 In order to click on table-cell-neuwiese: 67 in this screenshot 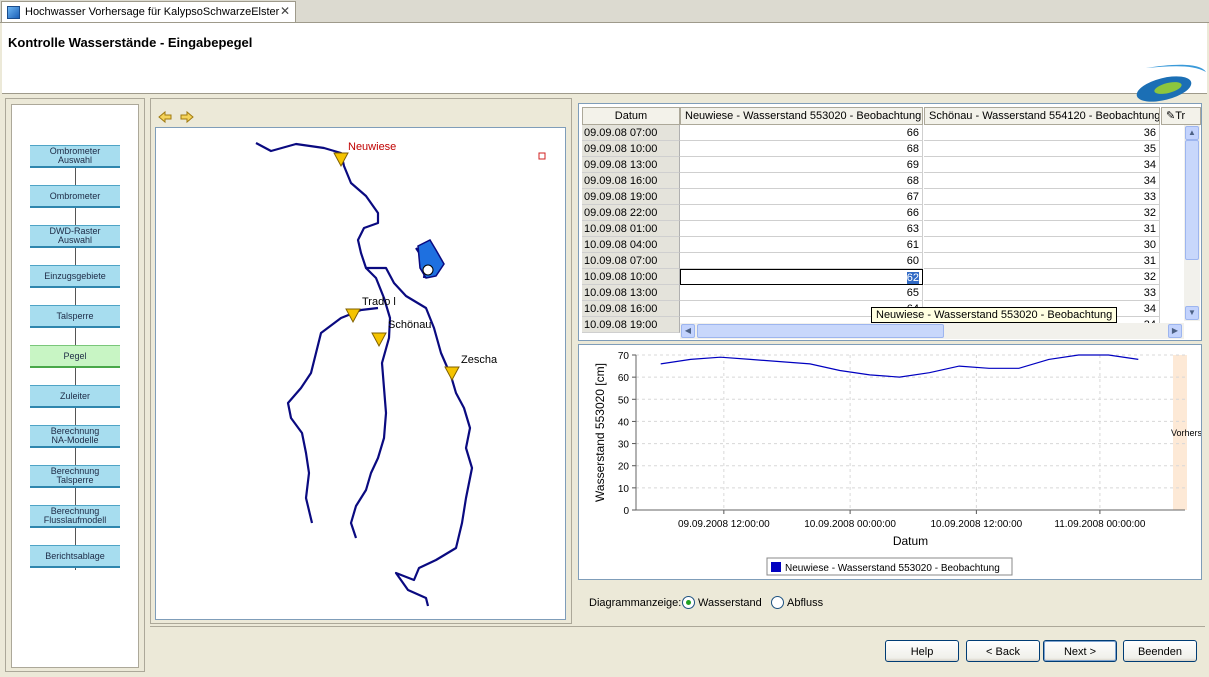, I will do `click(801, 197)`.